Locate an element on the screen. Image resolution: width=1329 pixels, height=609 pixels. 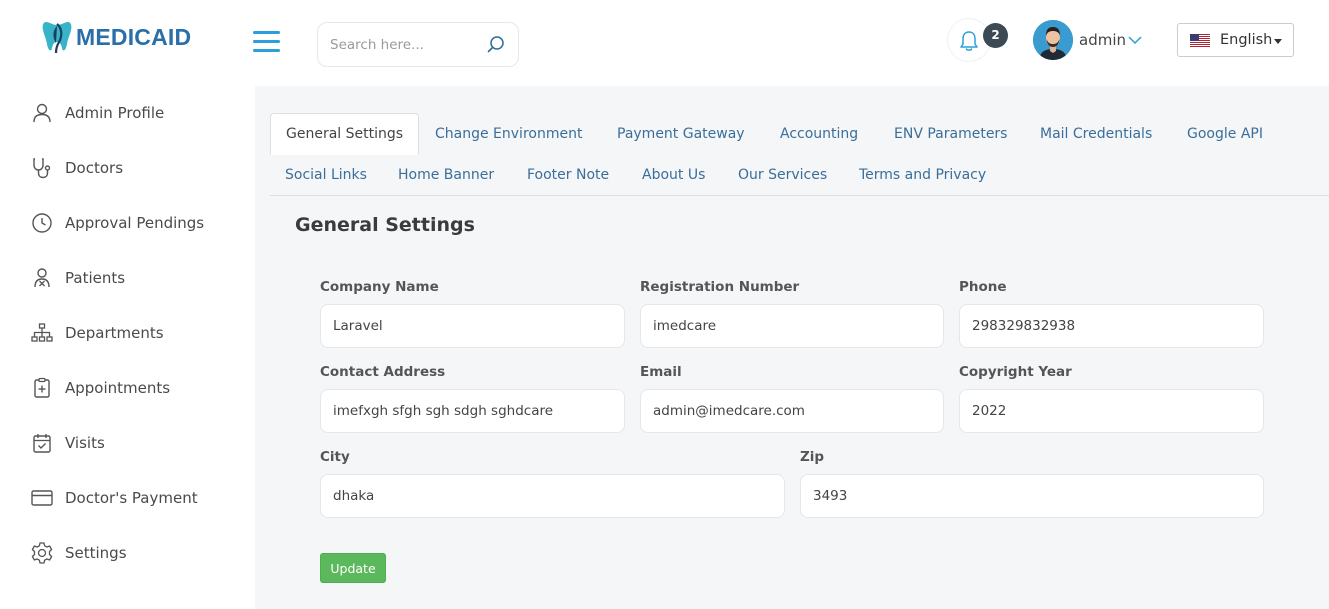
search-box is located at coordinates (418, 44).